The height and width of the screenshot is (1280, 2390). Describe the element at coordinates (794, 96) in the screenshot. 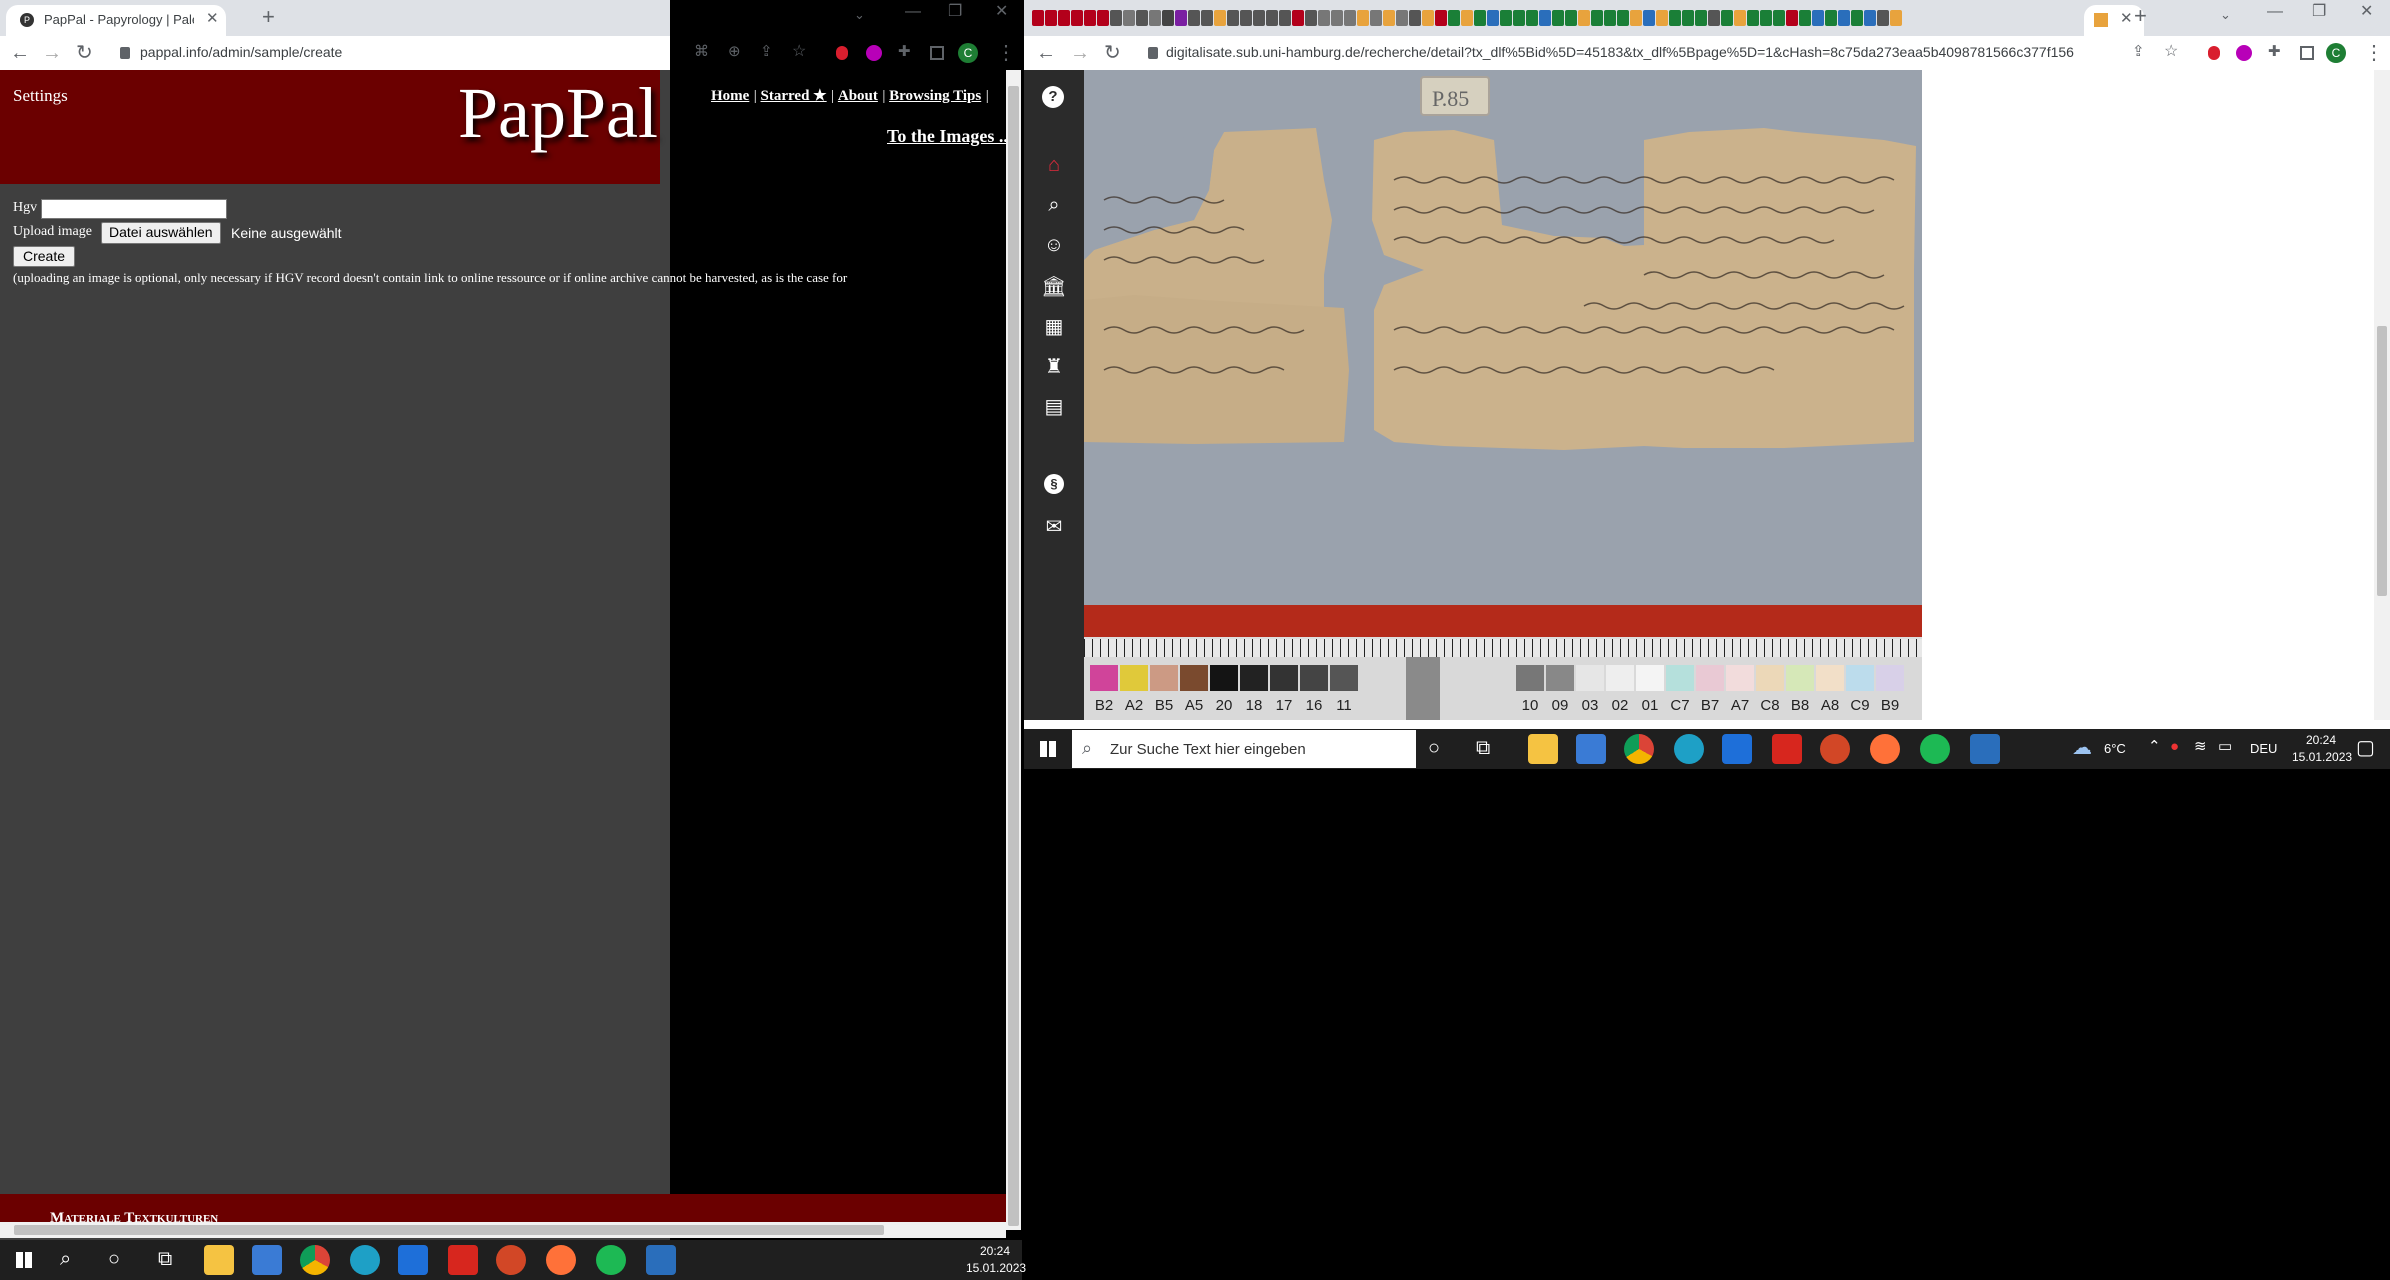

I see `nav-starred: Starred ★` at that location.